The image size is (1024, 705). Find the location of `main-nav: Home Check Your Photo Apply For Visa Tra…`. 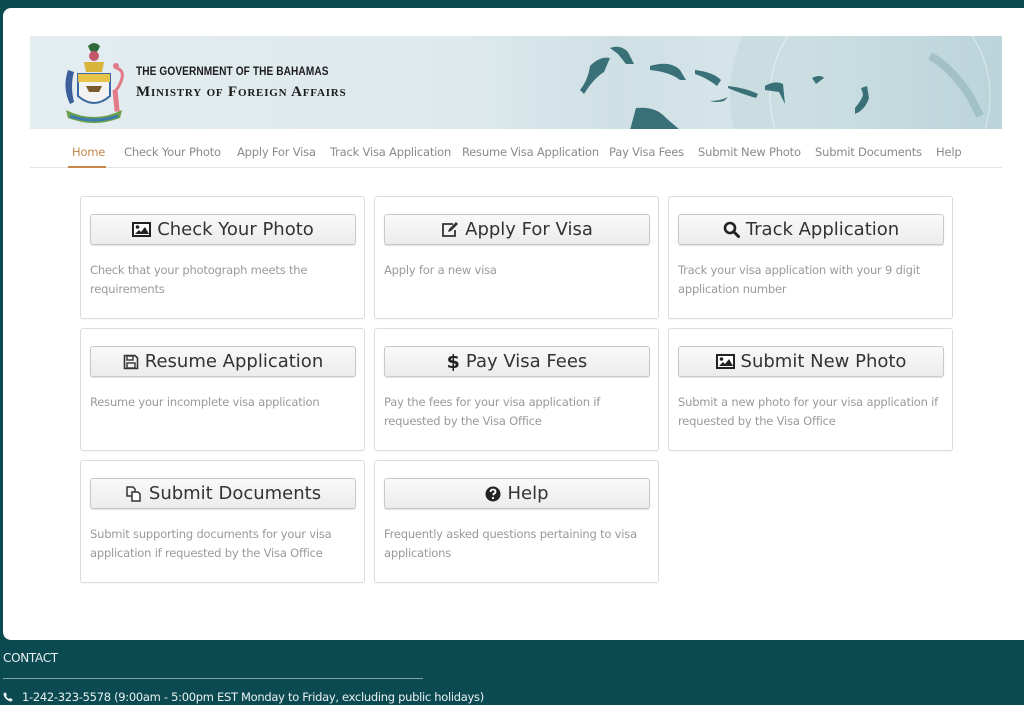

main-nav: Home Check Your Photo Apply For Visa Tra… is located at coordinates (516, 154).